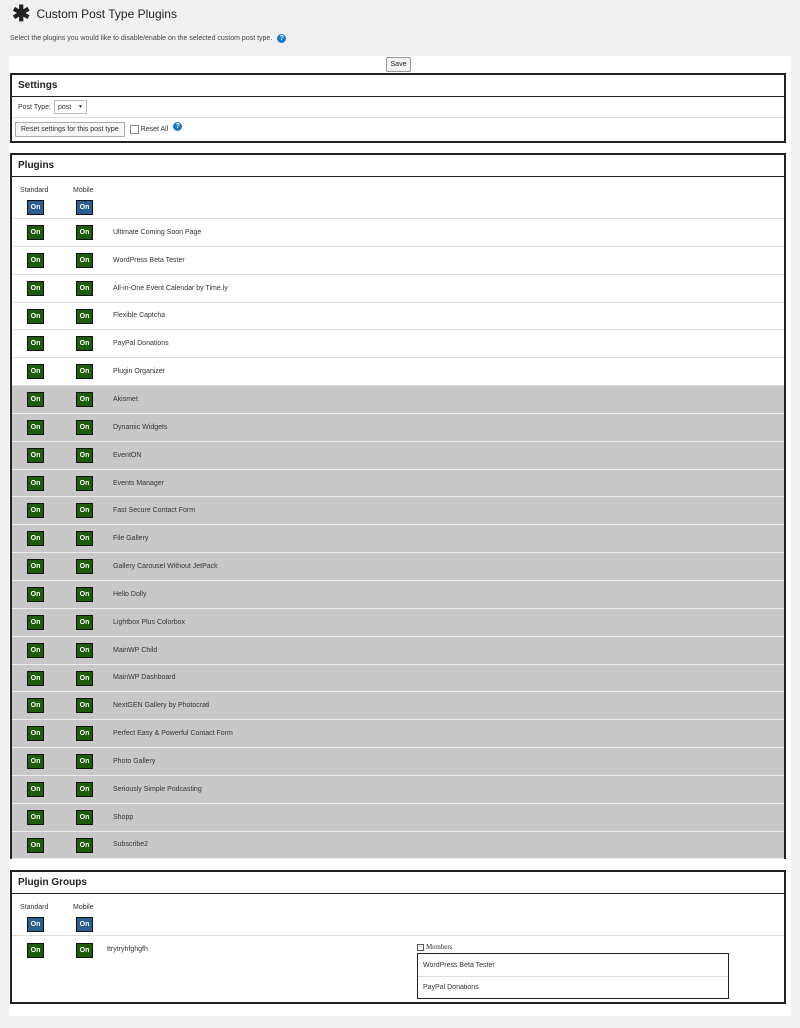  What do you see at coordinates (398, 817) in the screenshot?
I see `plugin-row: On On Shopp` at bounding box center [398, 817].